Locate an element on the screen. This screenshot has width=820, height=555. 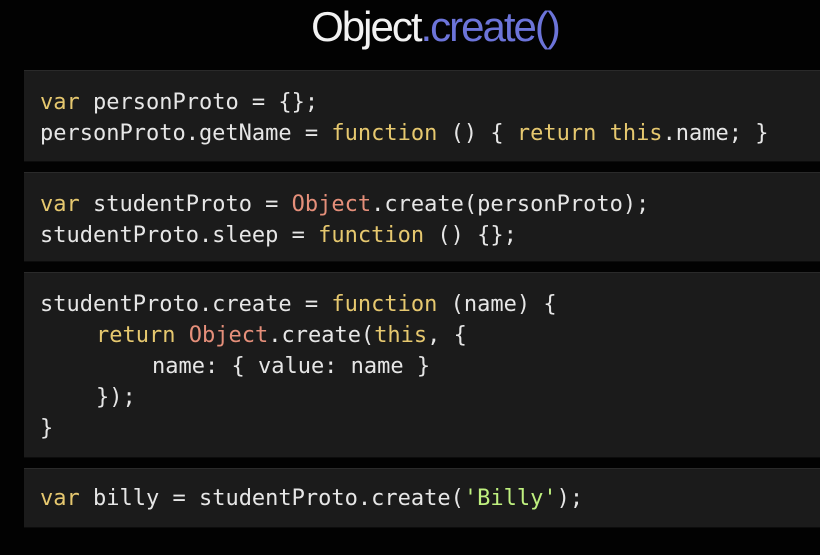
code-line: return Object.create(this, { is located at coordinates (430, 335).